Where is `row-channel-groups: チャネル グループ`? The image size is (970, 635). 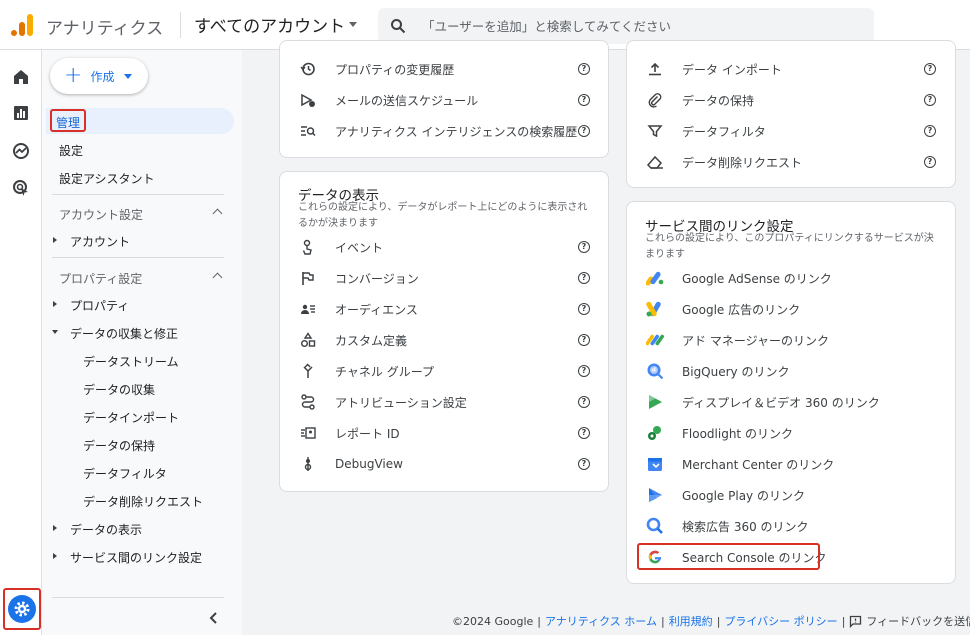
row-channel-groups: チャネル グループ is located at coordinates (366, 371).